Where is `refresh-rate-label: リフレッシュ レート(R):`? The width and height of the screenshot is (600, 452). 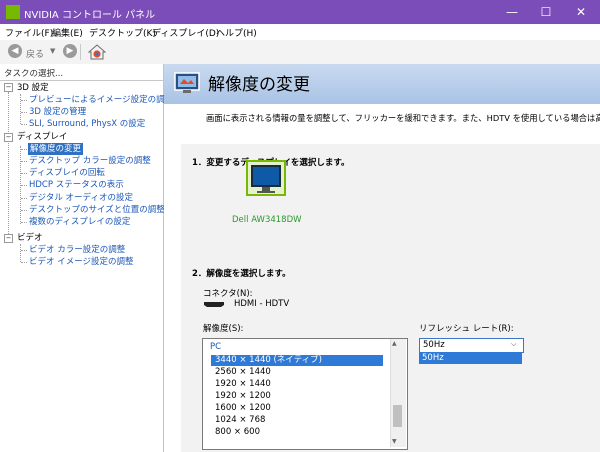 refresh-rate-label: リフレッシュ レート(R): is located at coordinates (466, 329).